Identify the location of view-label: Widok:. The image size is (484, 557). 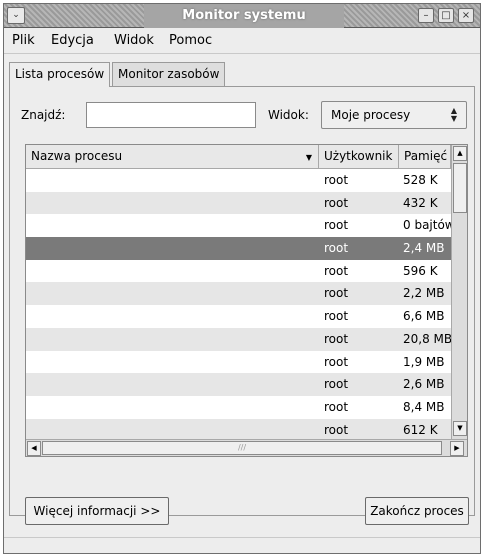
(288, 115).